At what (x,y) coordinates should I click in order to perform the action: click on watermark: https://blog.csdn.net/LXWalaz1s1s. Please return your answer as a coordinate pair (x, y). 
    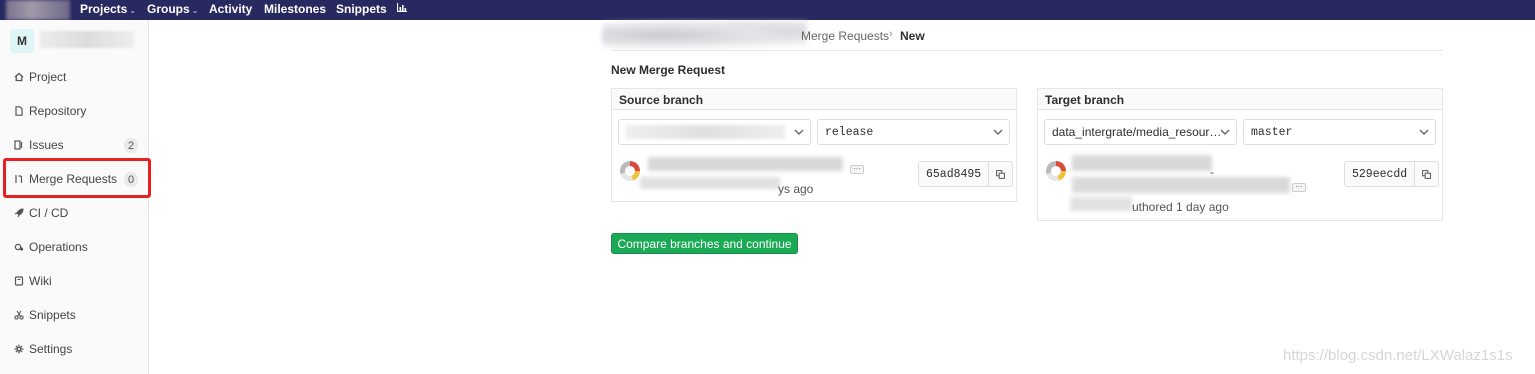
    Looking at the image, I should click on (1398, 355).